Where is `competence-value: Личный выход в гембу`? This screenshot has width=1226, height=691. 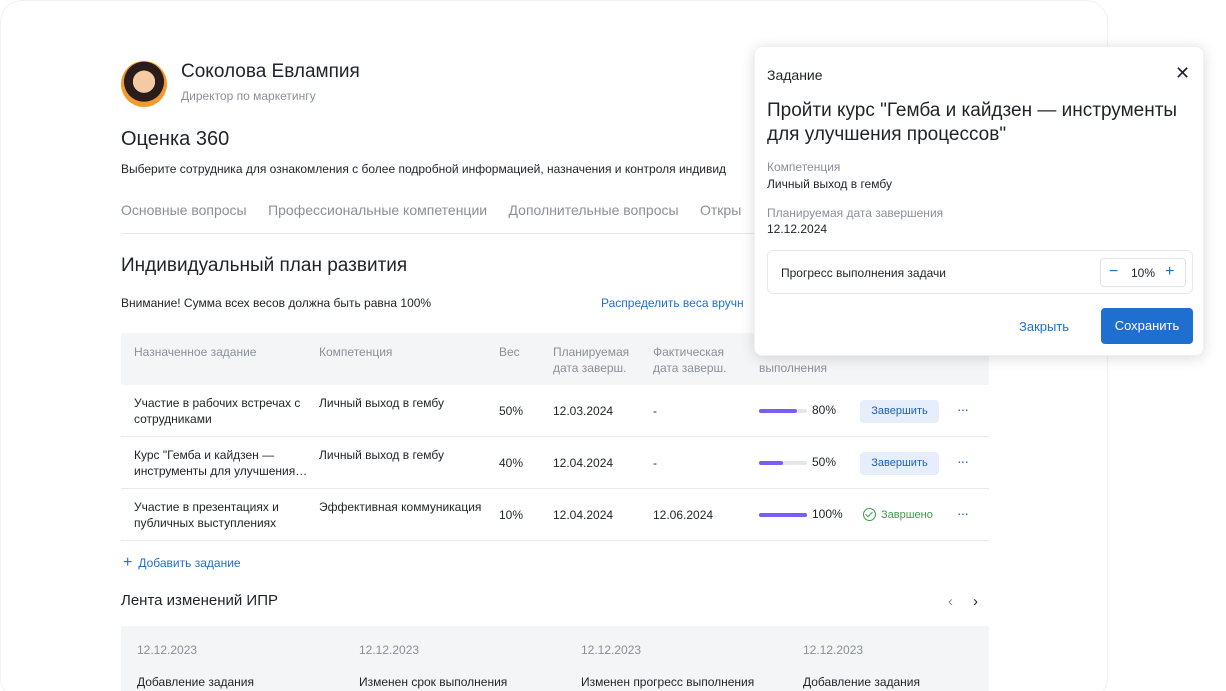
competence-value: Личный выход в гембу is located at coordinates (829, 184).